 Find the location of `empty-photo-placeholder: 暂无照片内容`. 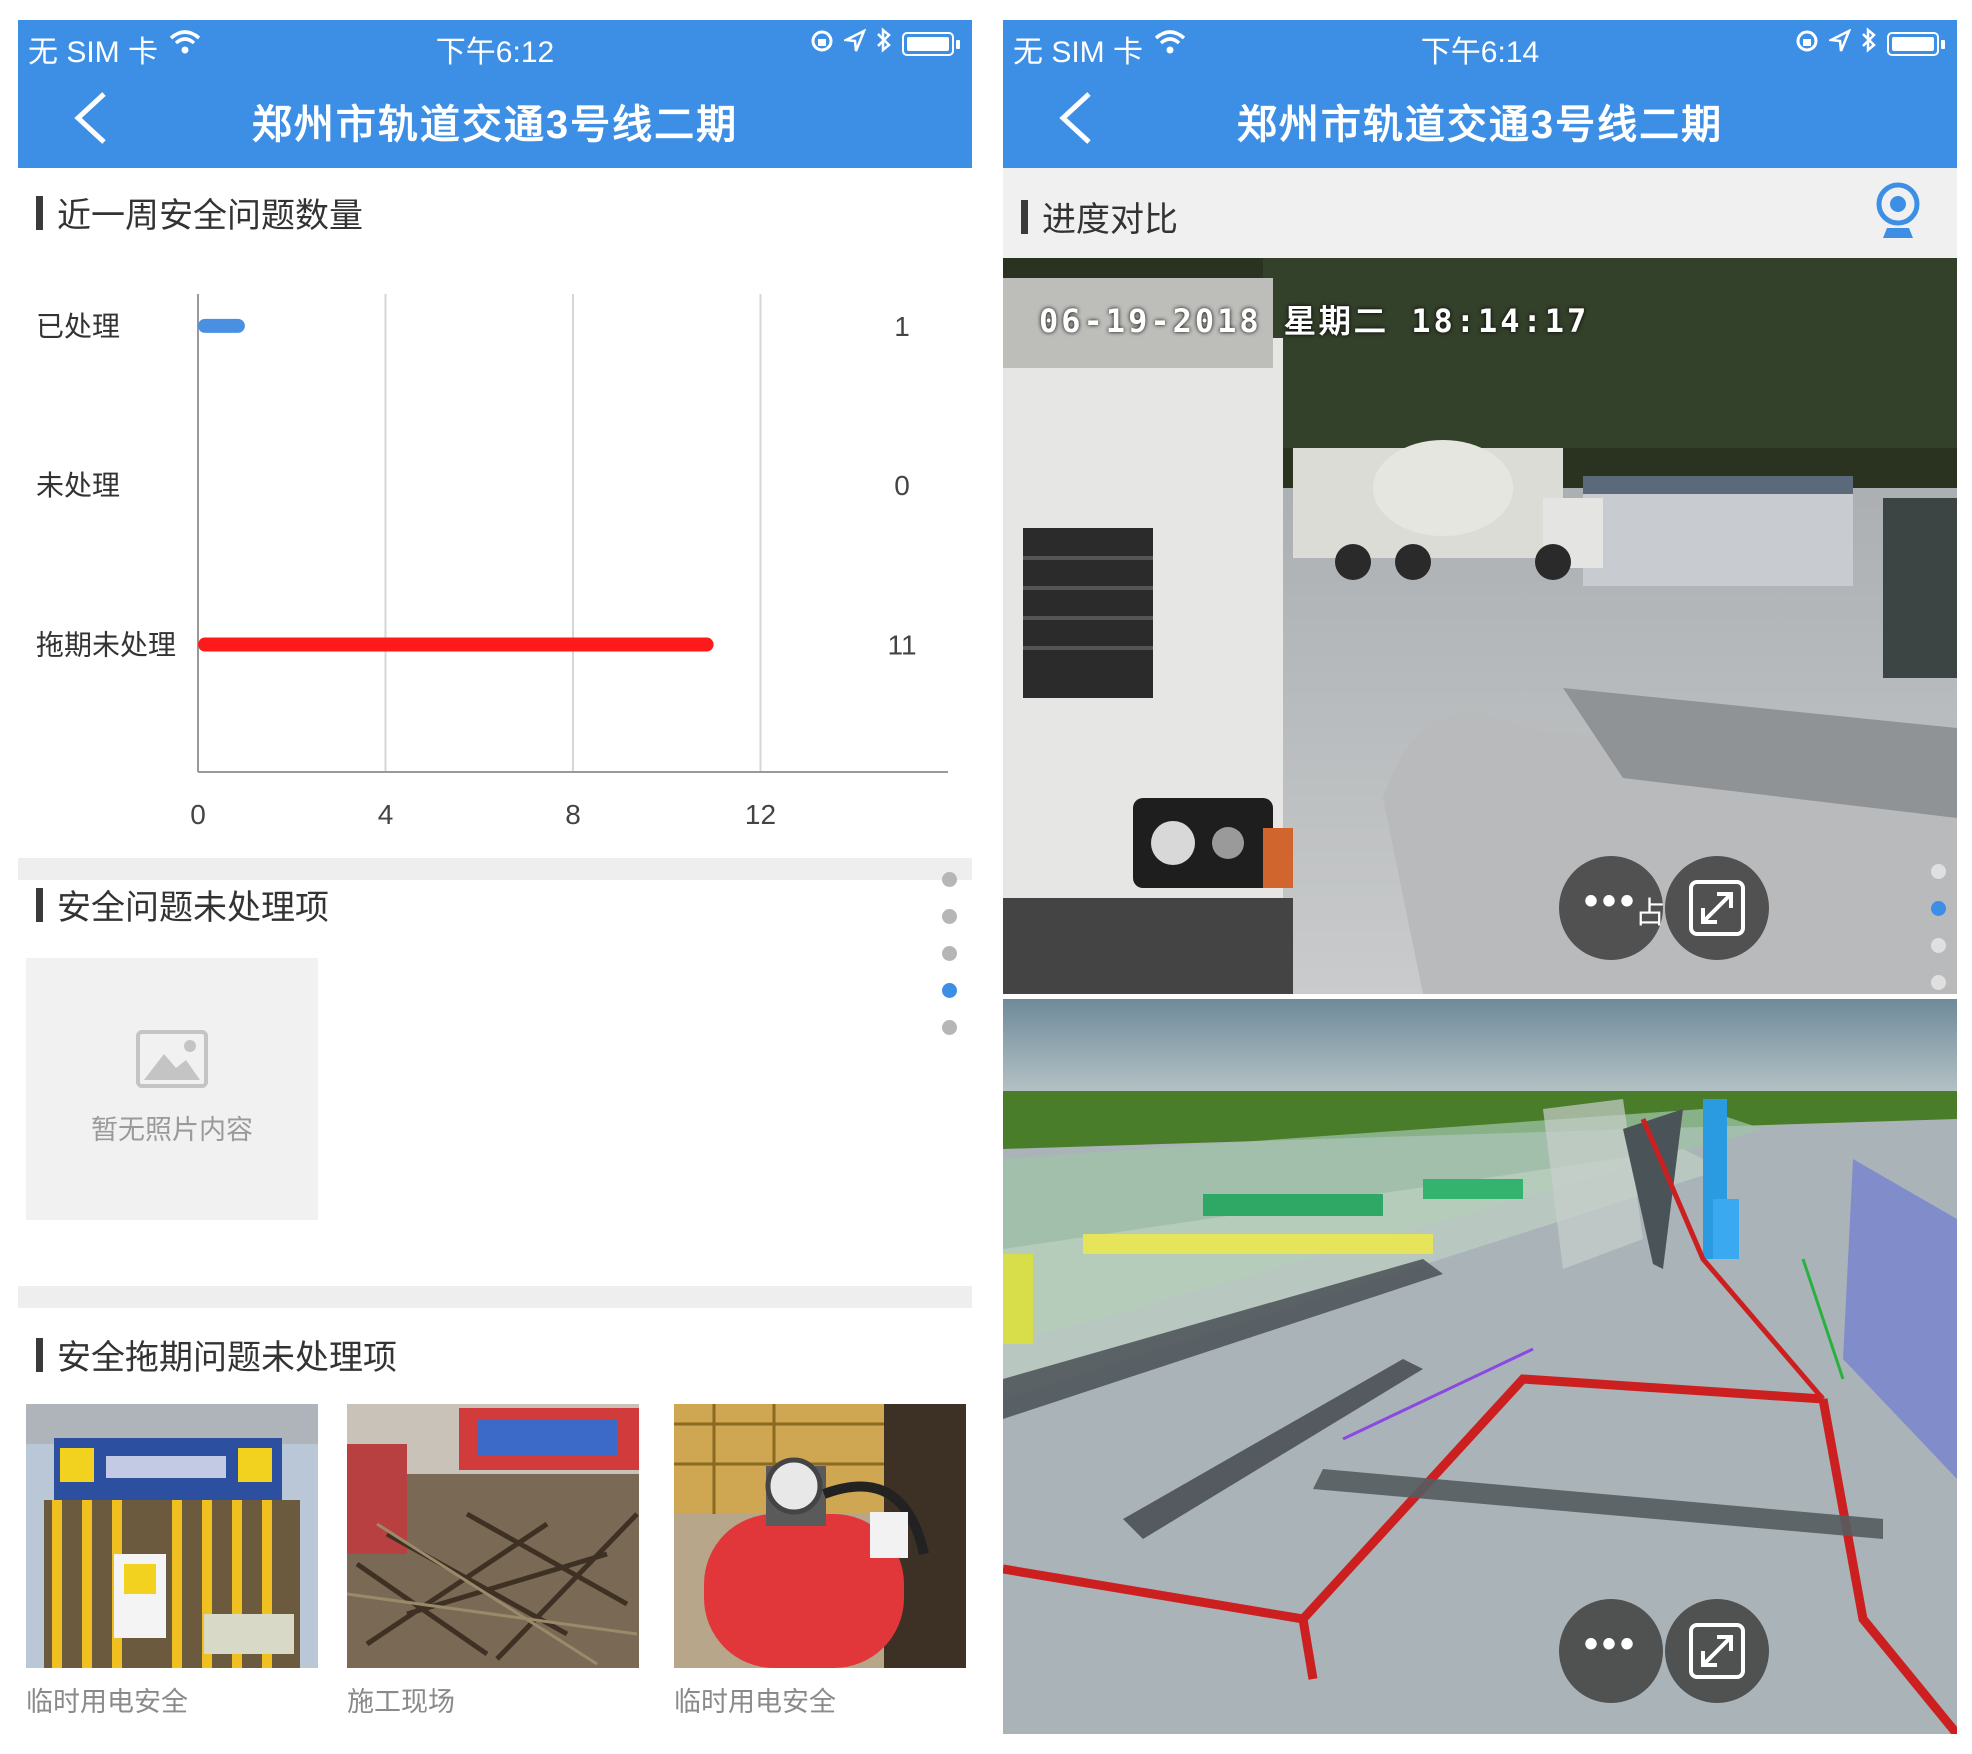

empty-photo-placeholder: 暂无照片内容 is located at coordinates (172, 1089).